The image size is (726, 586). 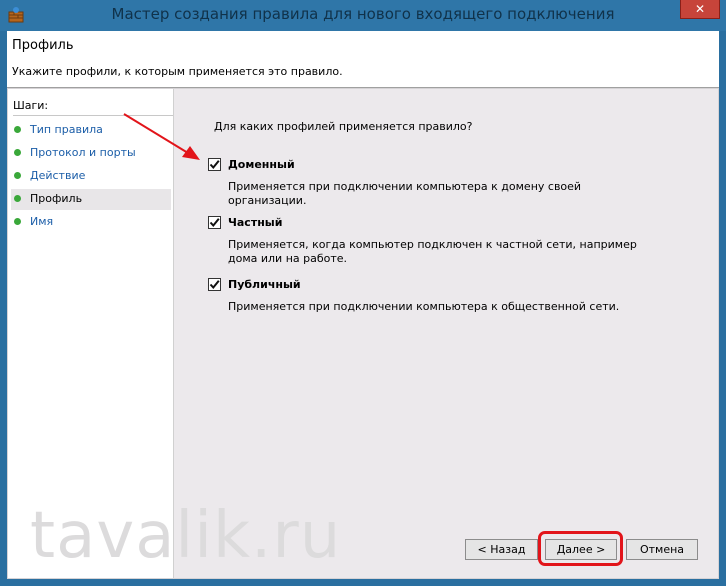 What do you see at coordinates (255, 222) in the screenshot?
I see `private-label: Частный` at bounding box center [255, 222].